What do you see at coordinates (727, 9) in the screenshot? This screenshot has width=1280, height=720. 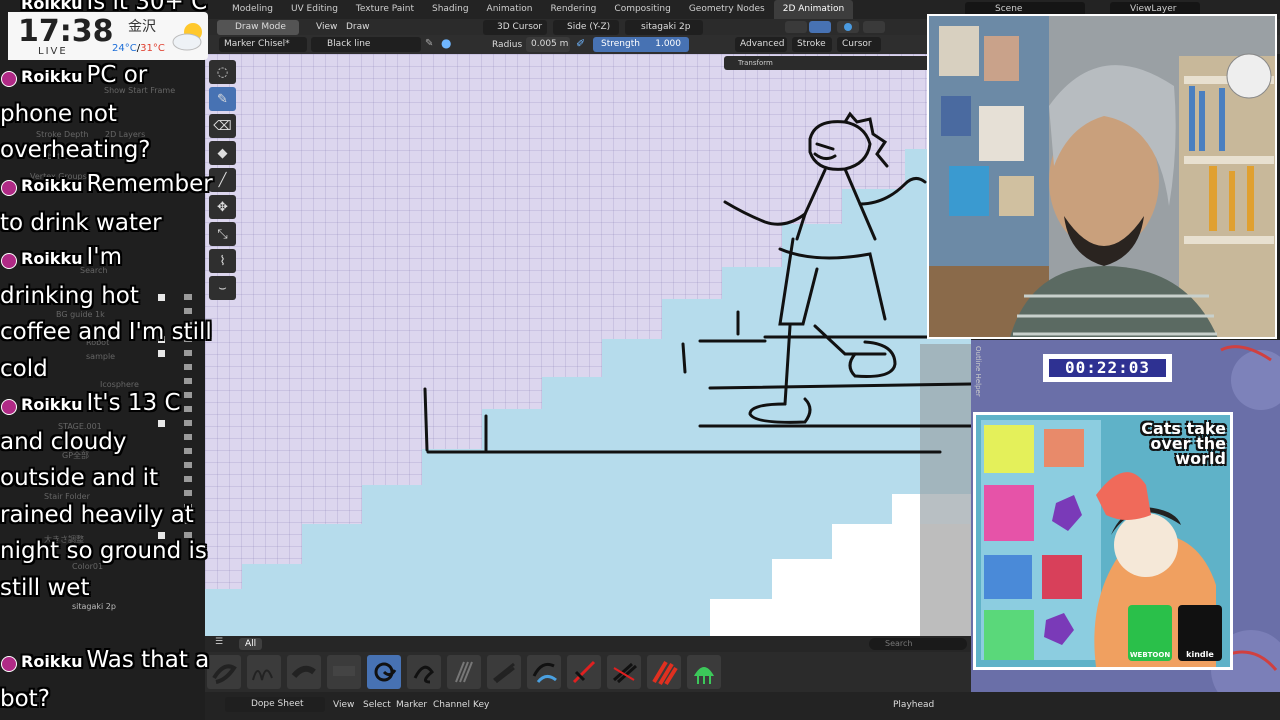 I see `tab-geometry-nodes: Geometry Nodes` at bounding box center [727, 9].